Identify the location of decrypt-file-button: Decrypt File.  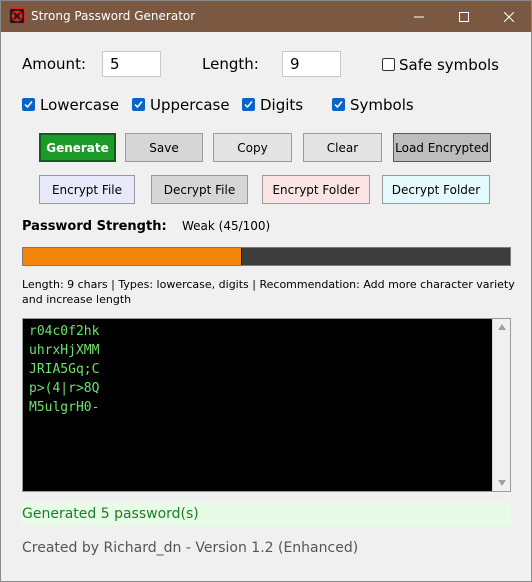
(199, 189).